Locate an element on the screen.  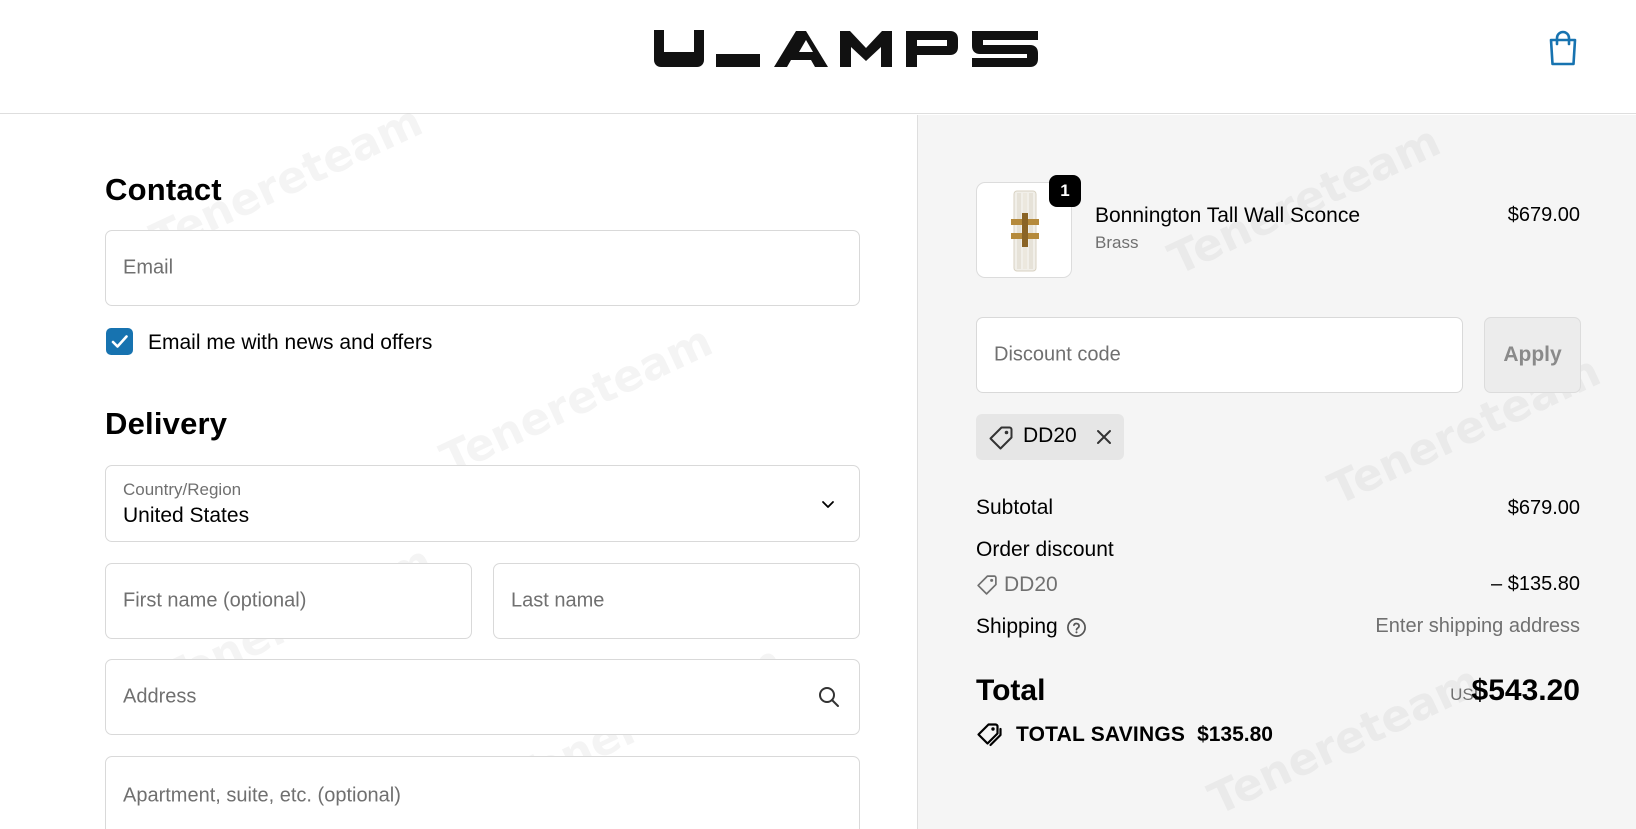
checkmark-icon is located at coordinates (119, 341).